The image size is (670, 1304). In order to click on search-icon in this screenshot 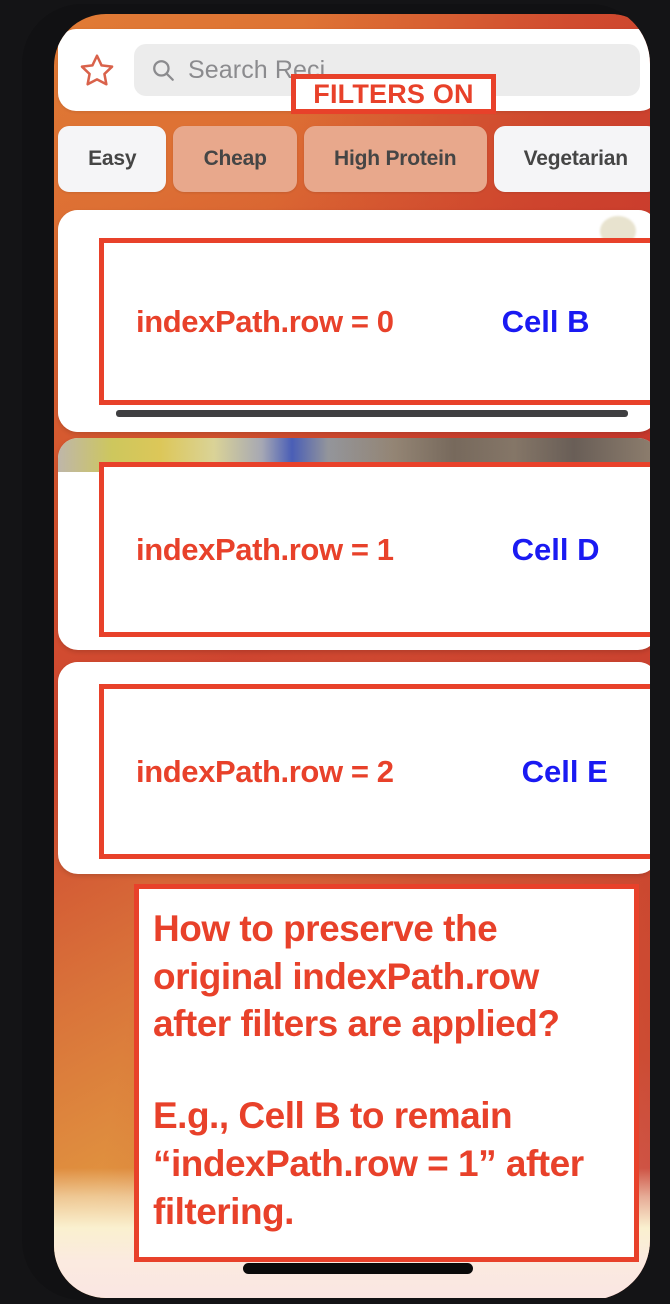, I will do `click(163, 70)`.